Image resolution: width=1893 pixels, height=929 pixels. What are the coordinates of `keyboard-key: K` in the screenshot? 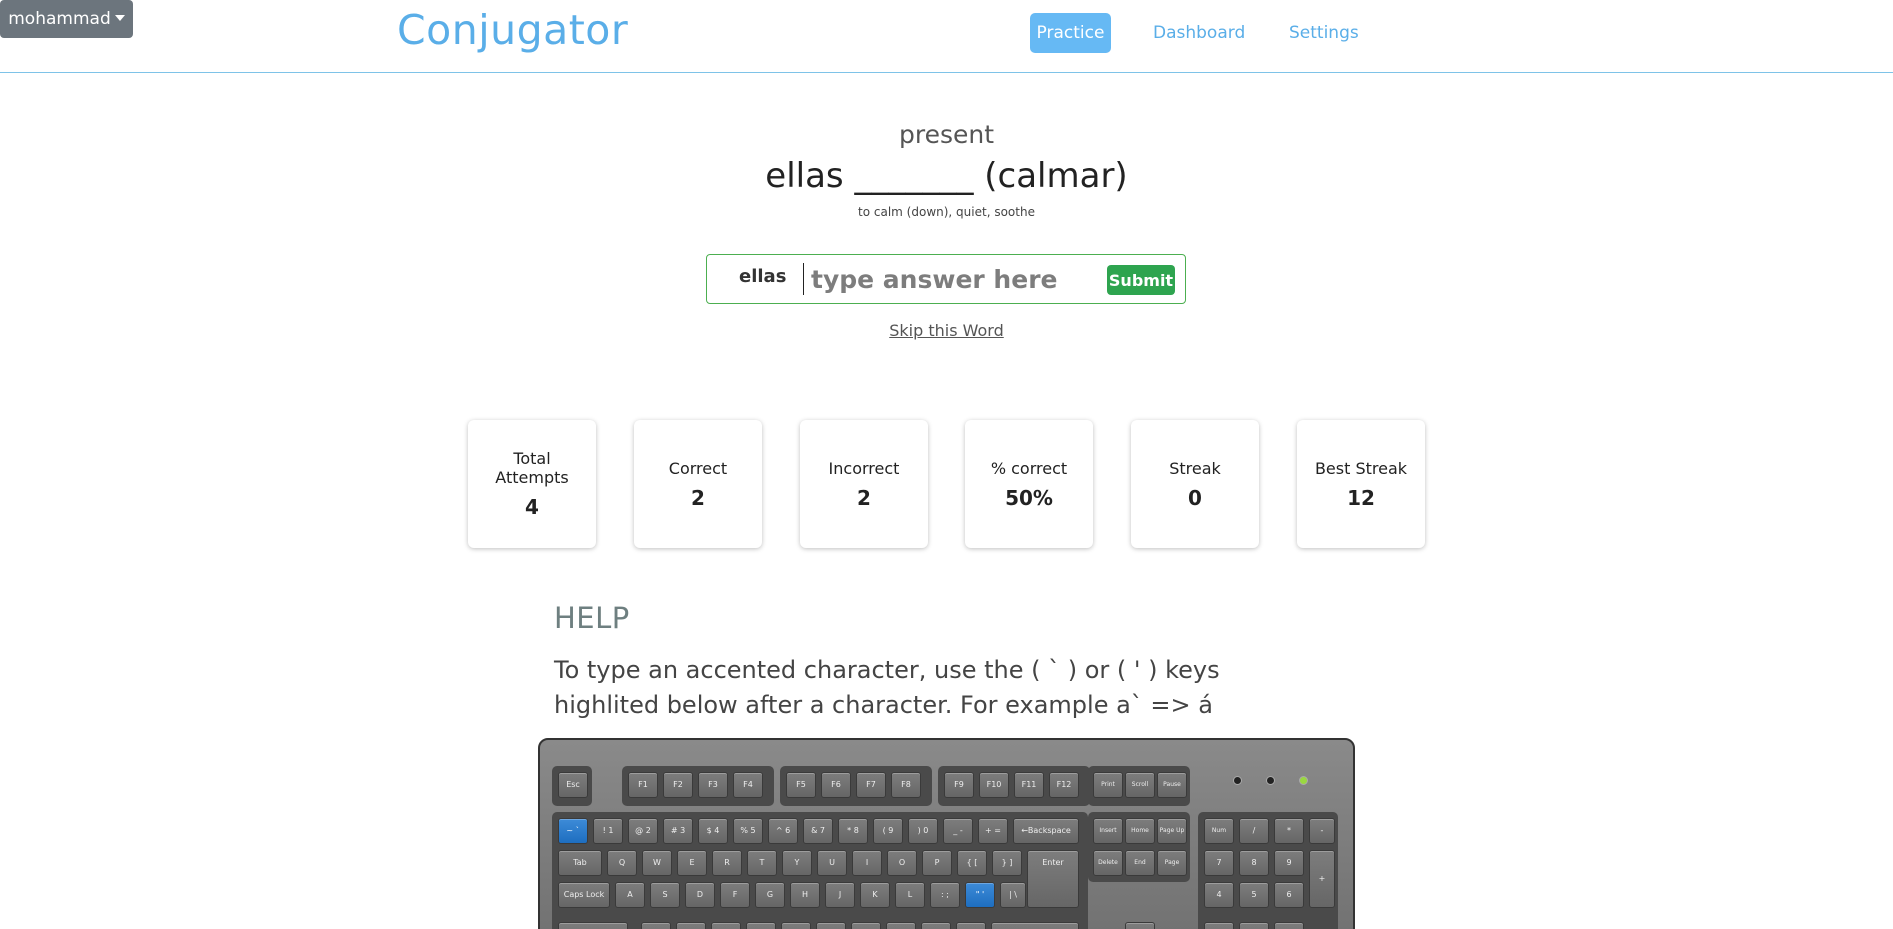 It's located at (875, 895).